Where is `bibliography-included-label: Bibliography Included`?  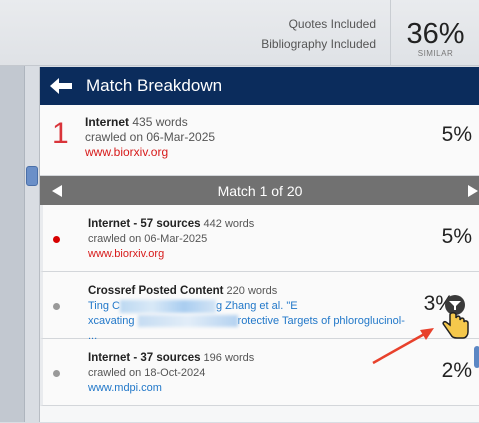 bibliography-included-label: Bibliography Included is located at coordinates (318, 44).